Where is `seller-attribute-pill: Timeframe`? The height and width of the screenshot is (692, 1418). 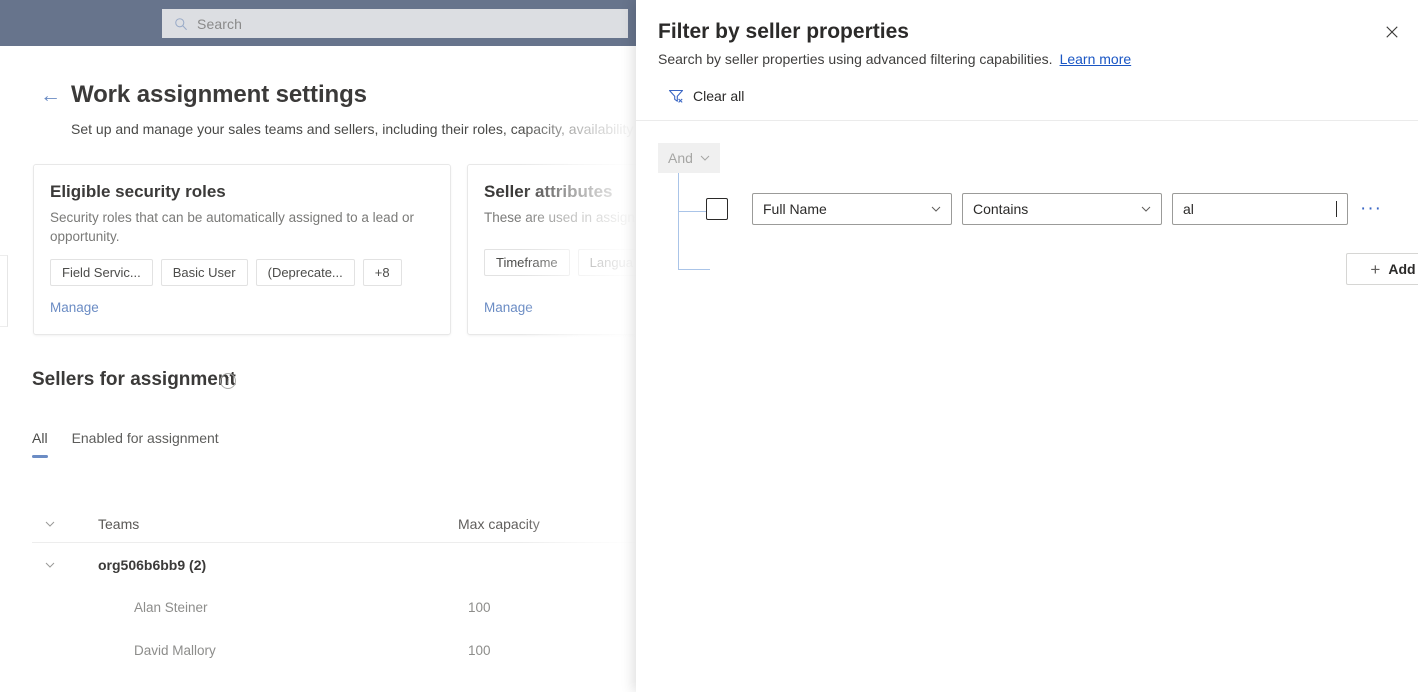 seller-attribute-pill: Timeframe is located at coordinates (527, 262).